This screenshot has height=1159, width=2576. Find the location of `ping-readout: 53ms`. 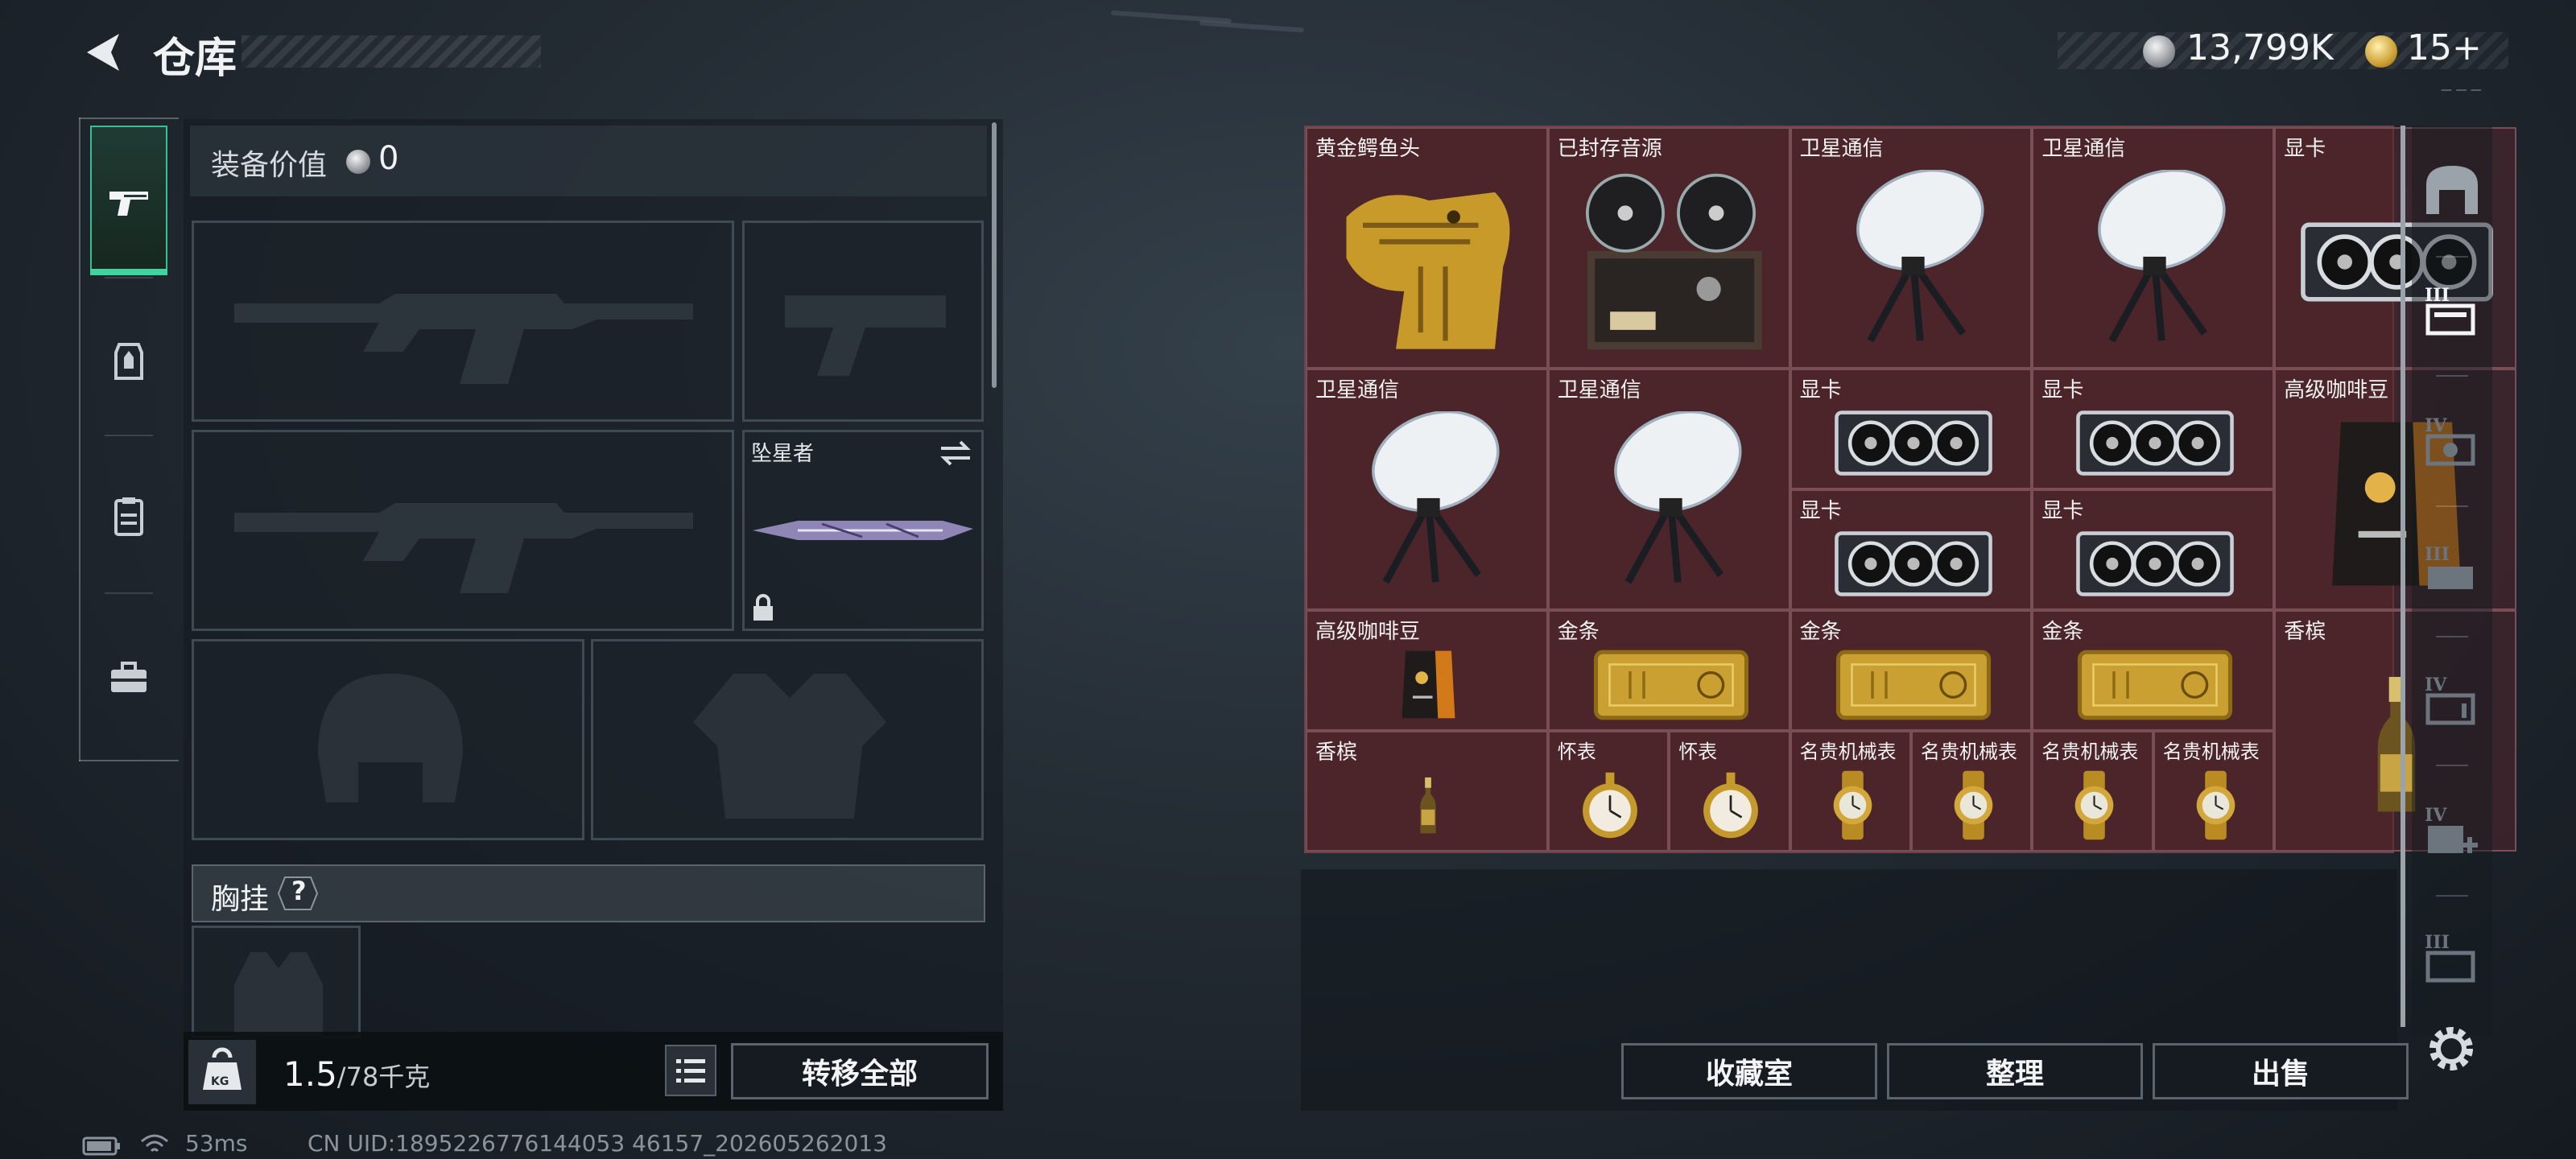

ping-readout: 53ms is located at coordinates (216, 1143).